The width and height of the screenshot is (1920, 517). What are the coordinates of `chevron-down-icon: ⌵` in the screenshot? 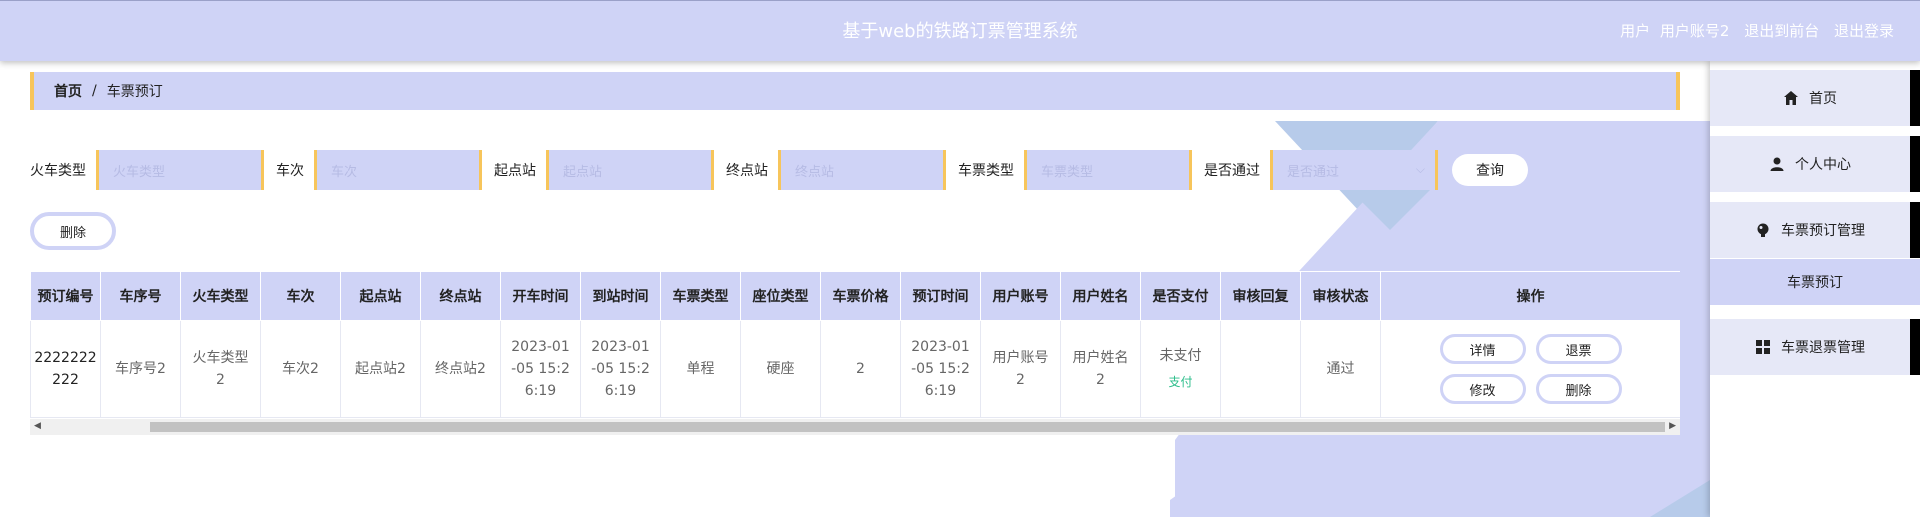 It's located at (1420, 169).